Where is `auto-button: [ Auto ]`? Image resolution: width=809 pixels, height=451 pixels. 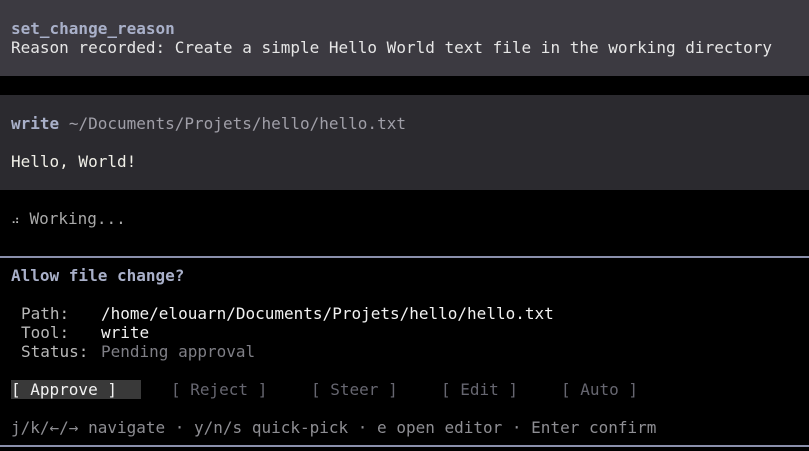
auto-button: [ Auto ] is located at coordinates (599, 389).